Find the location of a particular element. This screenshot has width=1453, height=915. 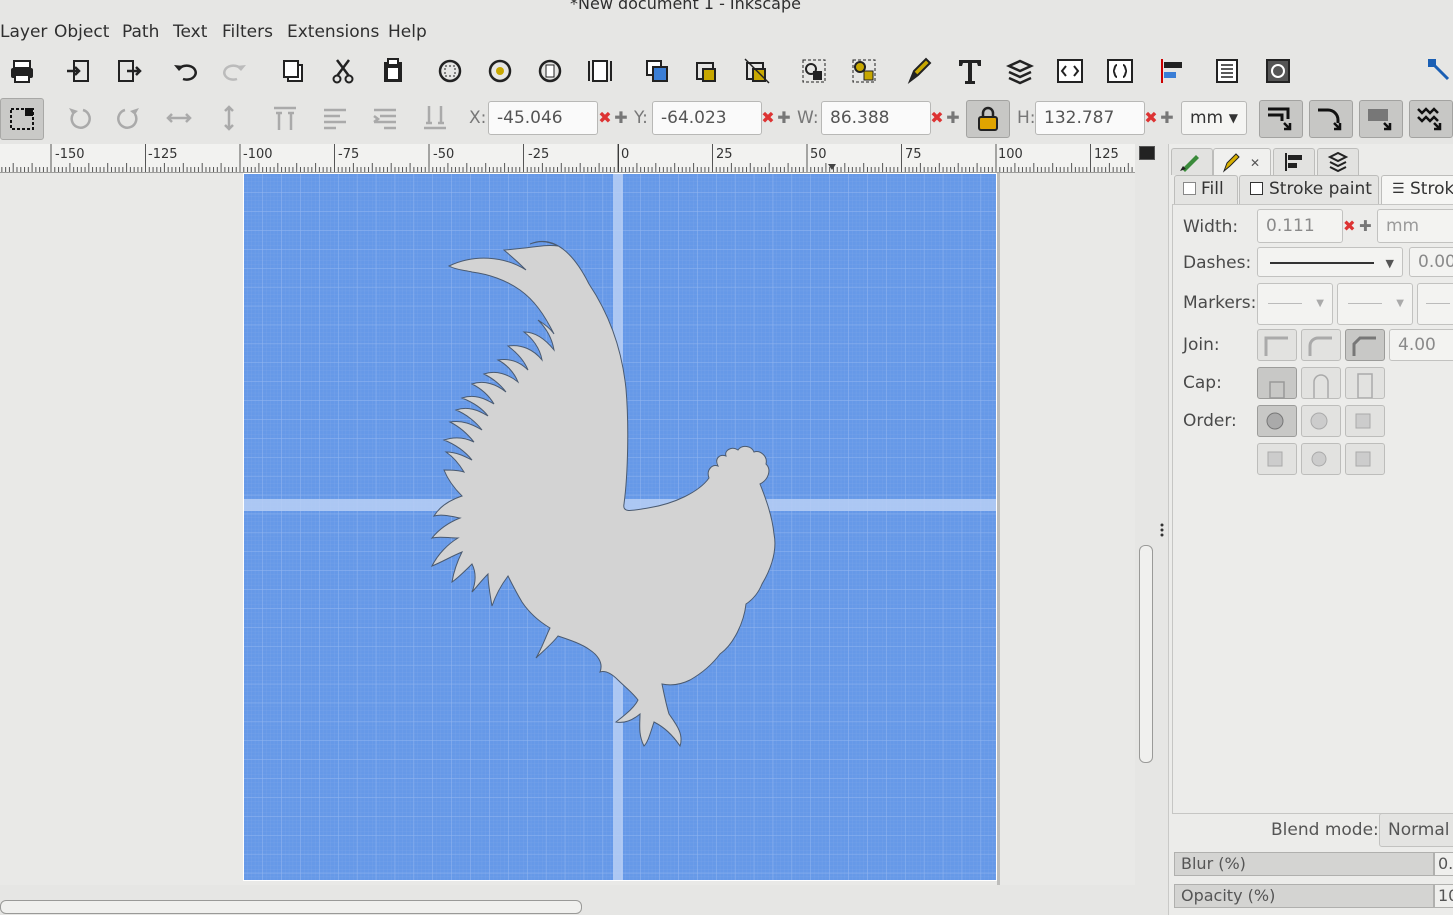

tab-layers is located at coordinates (1338, 161).